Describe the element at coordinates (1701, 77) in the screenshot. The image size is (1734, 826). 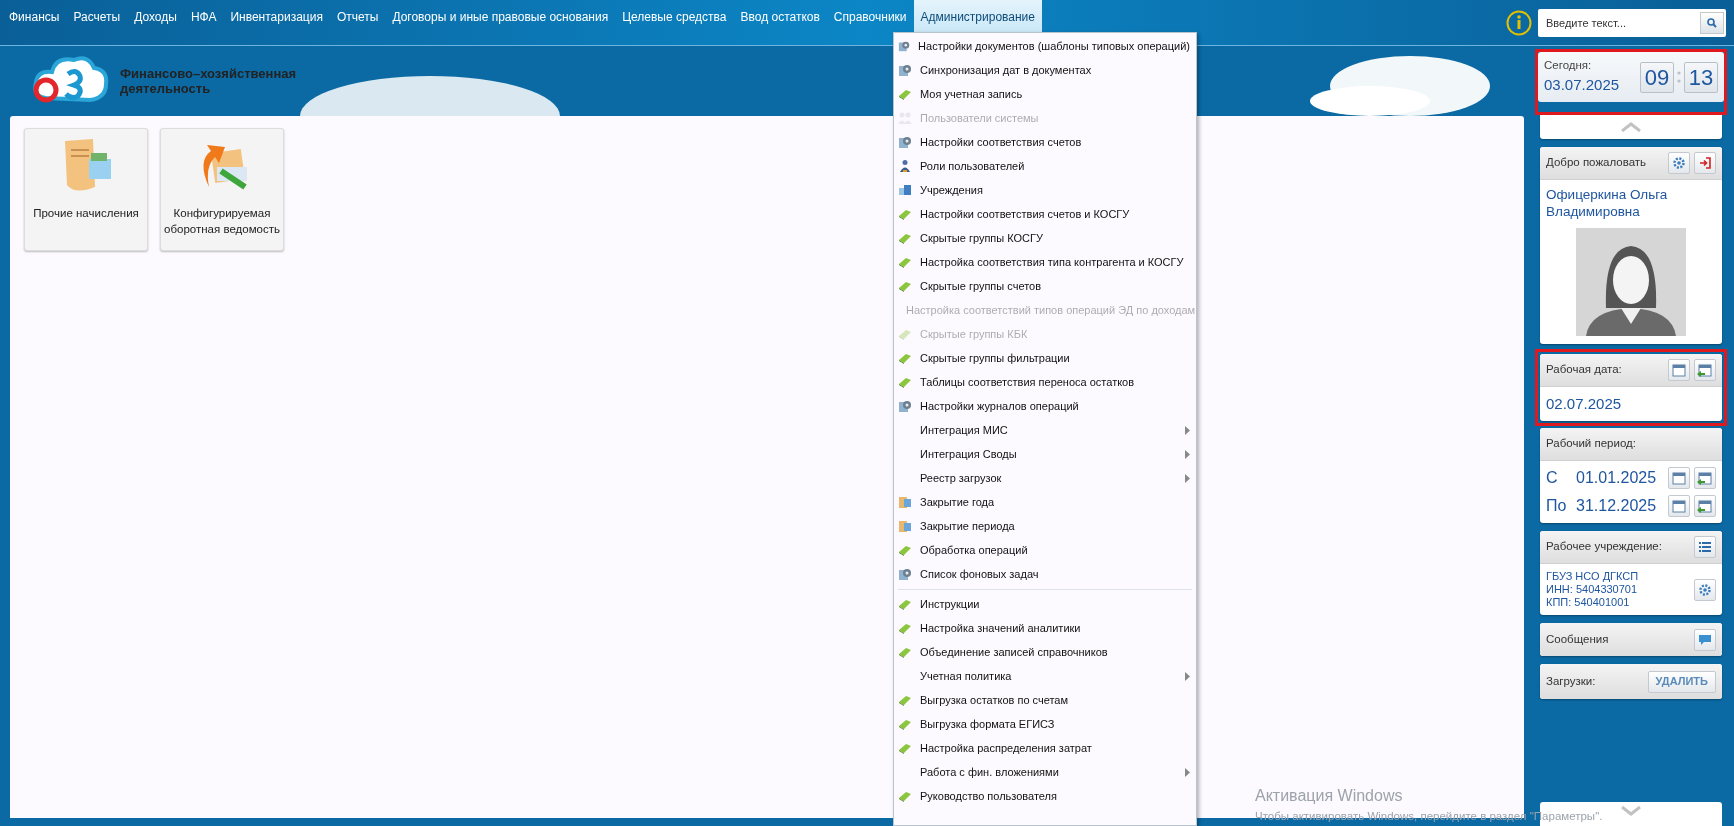
I see `clock-minutes: 13` at that location.